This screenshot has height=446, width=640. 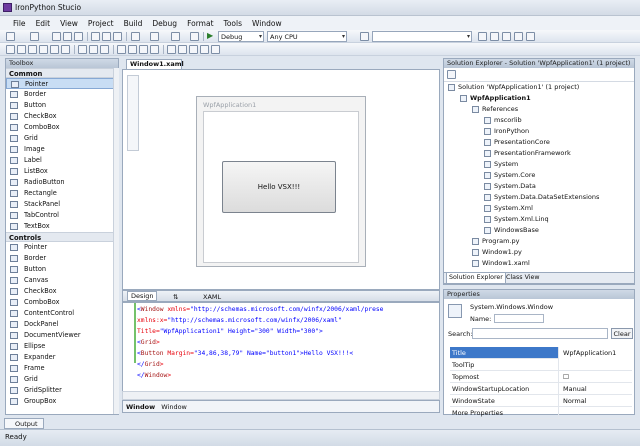 What do you see at coordinates (67, 36) in the screenshot?
I see `save-icon` at bounding box center [67, 36].